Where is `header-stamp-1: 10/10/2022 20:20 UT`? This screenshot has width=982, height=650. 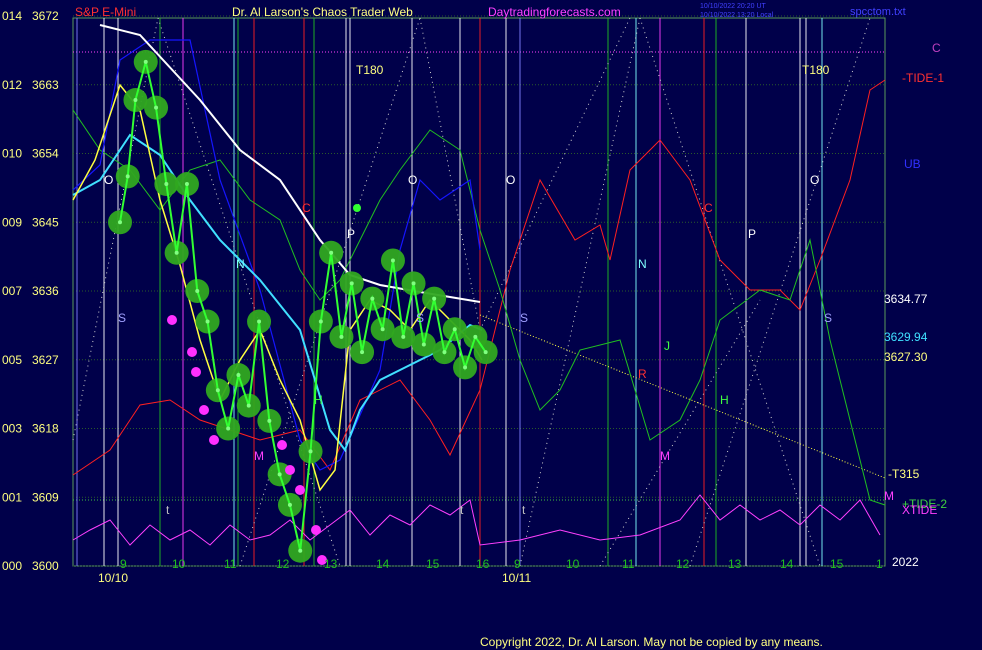
header-stamp-1: 10/10/2022 20:20 UT is located at coordinates (733, 6).